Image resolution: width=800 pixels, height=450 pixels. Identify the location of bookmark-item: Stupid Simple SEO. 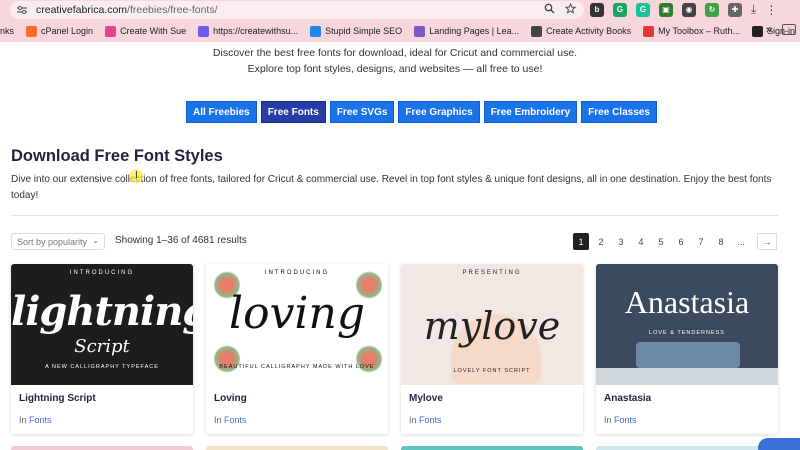
(356, 31).